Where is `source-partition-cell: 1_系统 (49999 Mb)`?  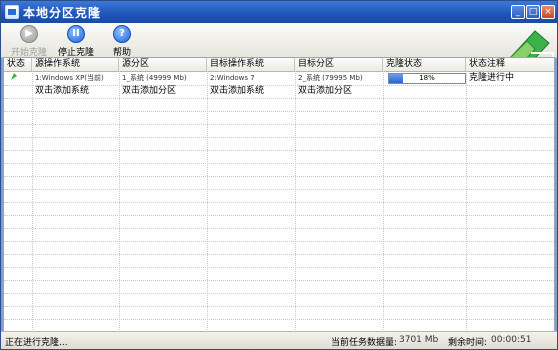
source-partition-cell: 1_系统 (49999 Mb) is located at coordinates (154, 78).